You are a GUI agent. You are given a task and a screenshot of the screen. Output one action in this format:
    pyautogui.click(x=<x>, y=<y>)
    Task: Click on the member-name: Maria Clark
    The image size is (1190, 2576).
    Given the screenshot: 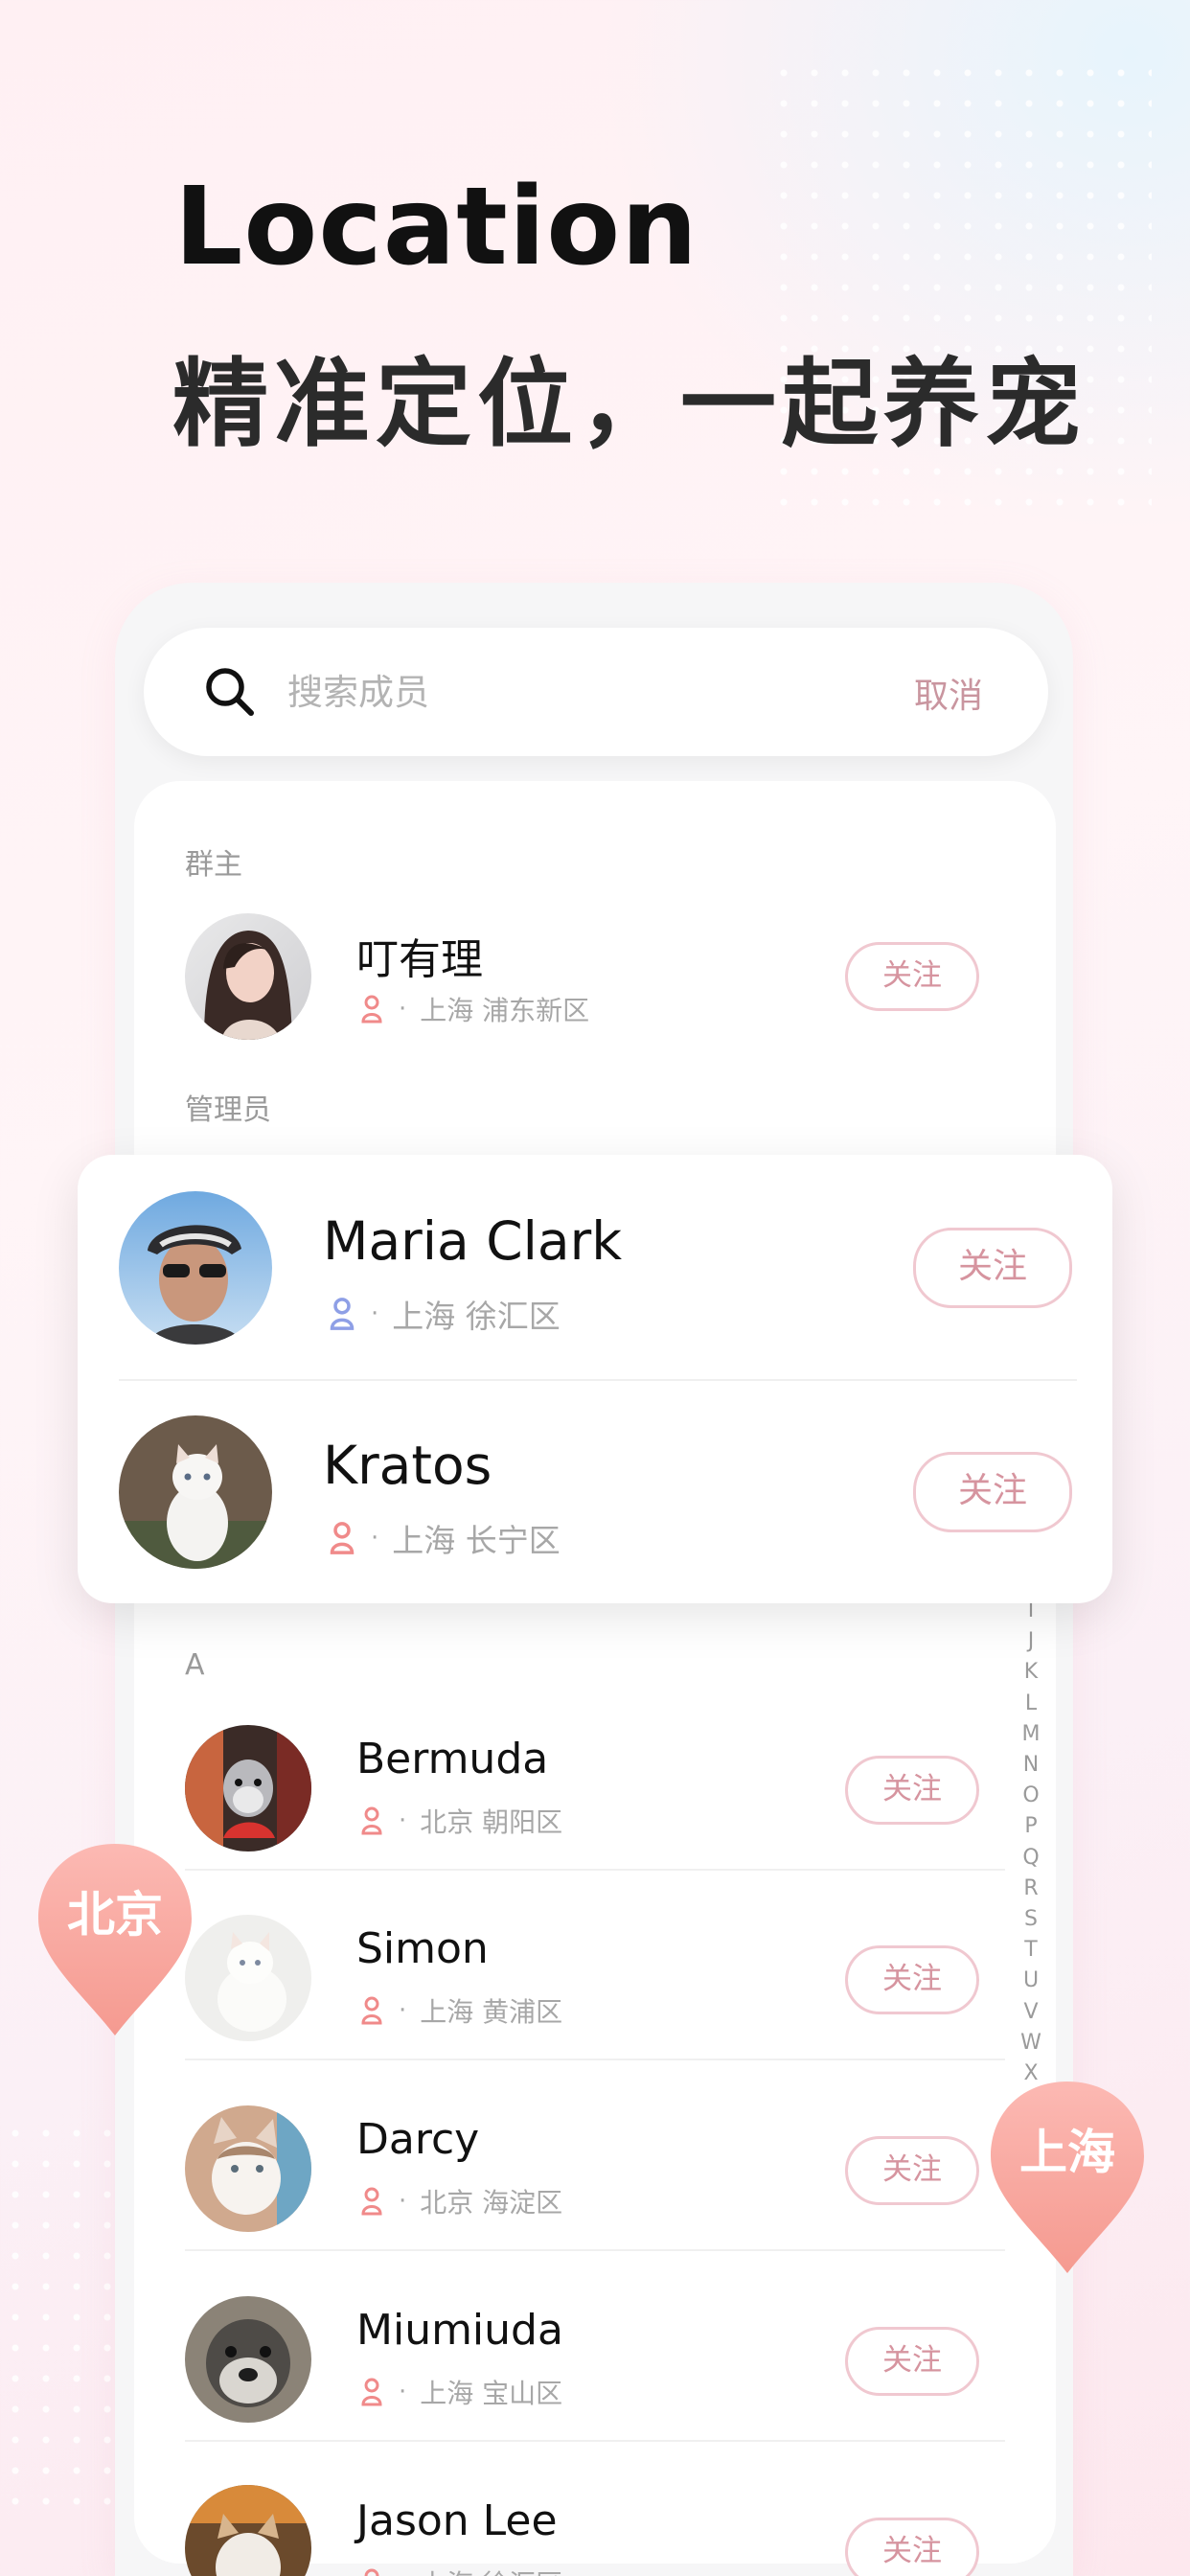 What is the action you would take?
    pyautogui.click(x=473, y=1241)
    